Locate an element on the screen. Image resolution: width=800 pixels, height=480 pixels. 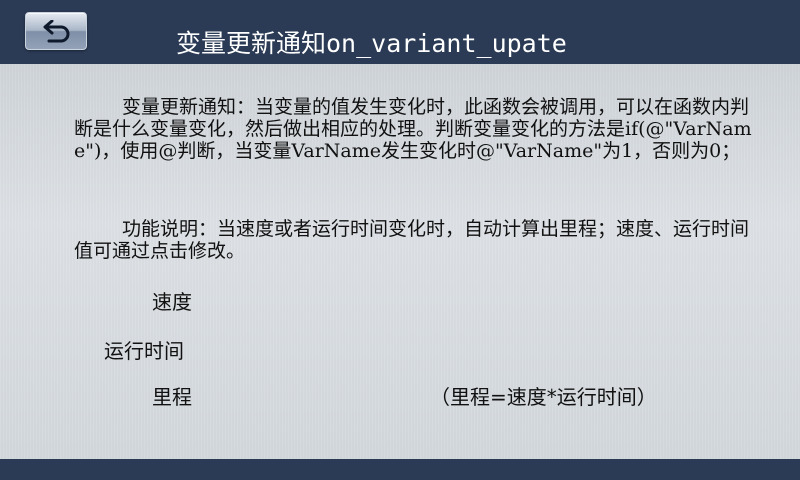
speed-label: 速度 is located at coordinates (172, 302).